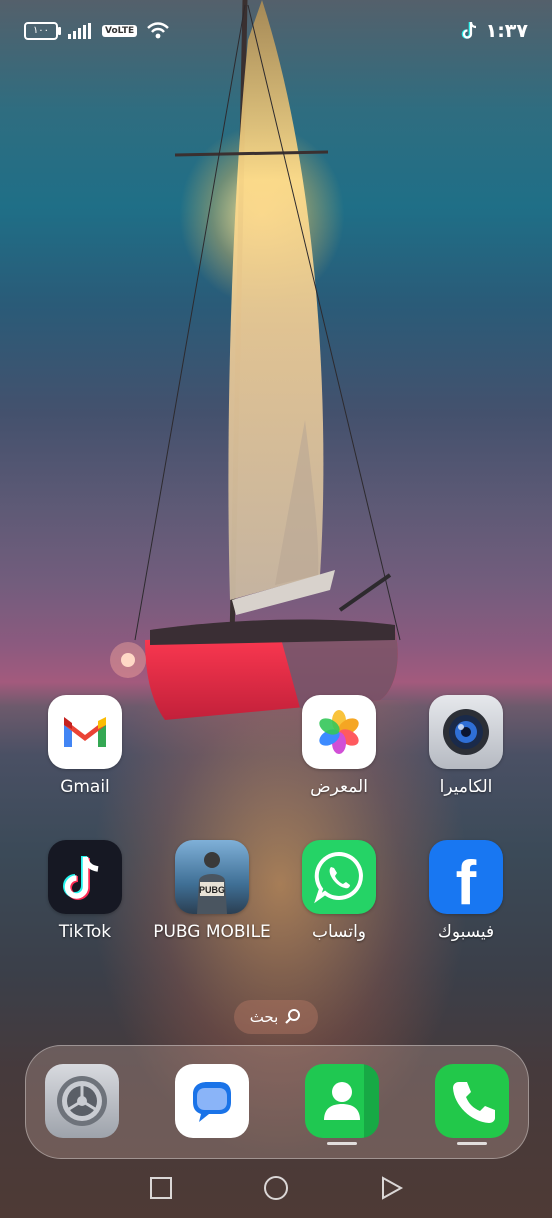 The image size is (552, 1218). I want to click on clock: ١:٣٧, so click(506, 31).